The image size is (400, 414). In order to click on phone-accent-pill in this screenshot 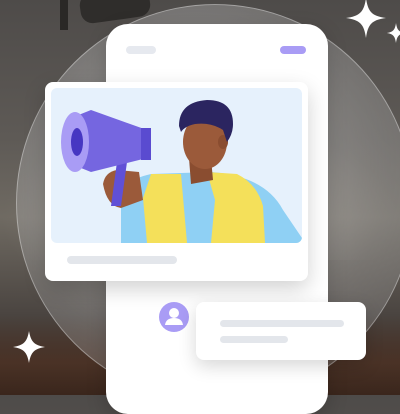, I will do `click(293, 50)`.